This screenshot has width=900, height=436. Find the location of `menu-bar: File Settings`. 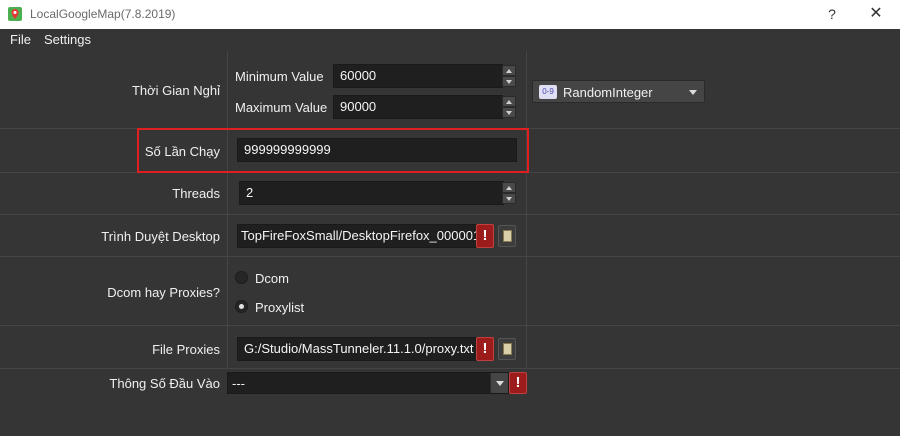

menu-bar: File Settings is located at coordinates (450, 40).